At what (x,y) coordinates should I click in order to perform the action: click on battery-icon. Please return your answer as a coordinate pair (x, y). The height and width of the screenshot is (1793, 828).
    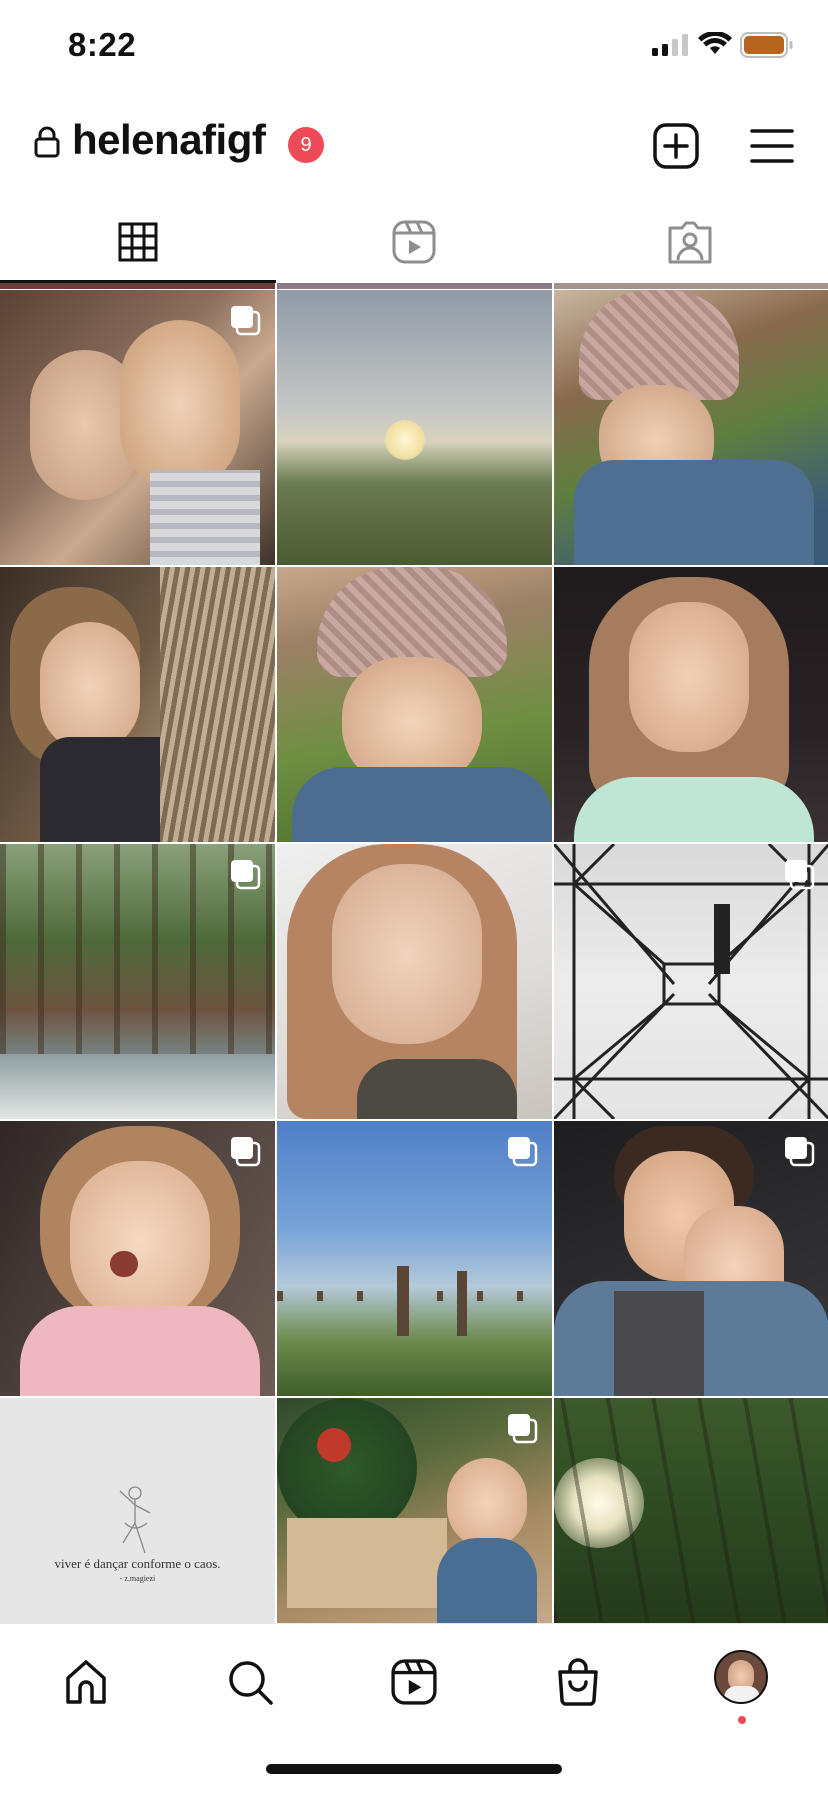
    Looking at the image, I should click on (766, 45).